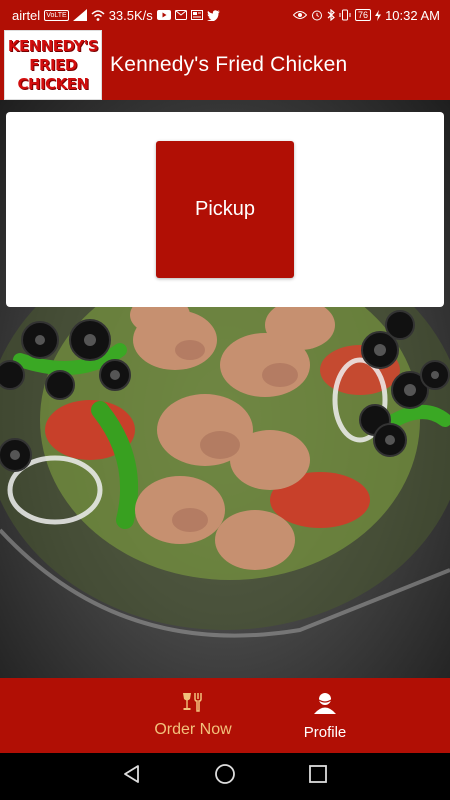 The width and height of the screenshot is (450, 800). Describe the element at coordinates (132, 776) in the screenshot. I see `back-icon` at that location.